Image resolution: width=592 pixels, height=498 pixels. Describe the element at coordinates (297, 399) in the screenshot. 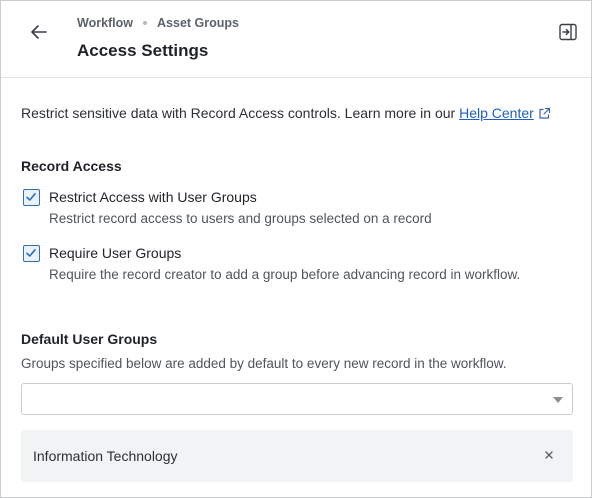

I see `user-groups-select` at that location.